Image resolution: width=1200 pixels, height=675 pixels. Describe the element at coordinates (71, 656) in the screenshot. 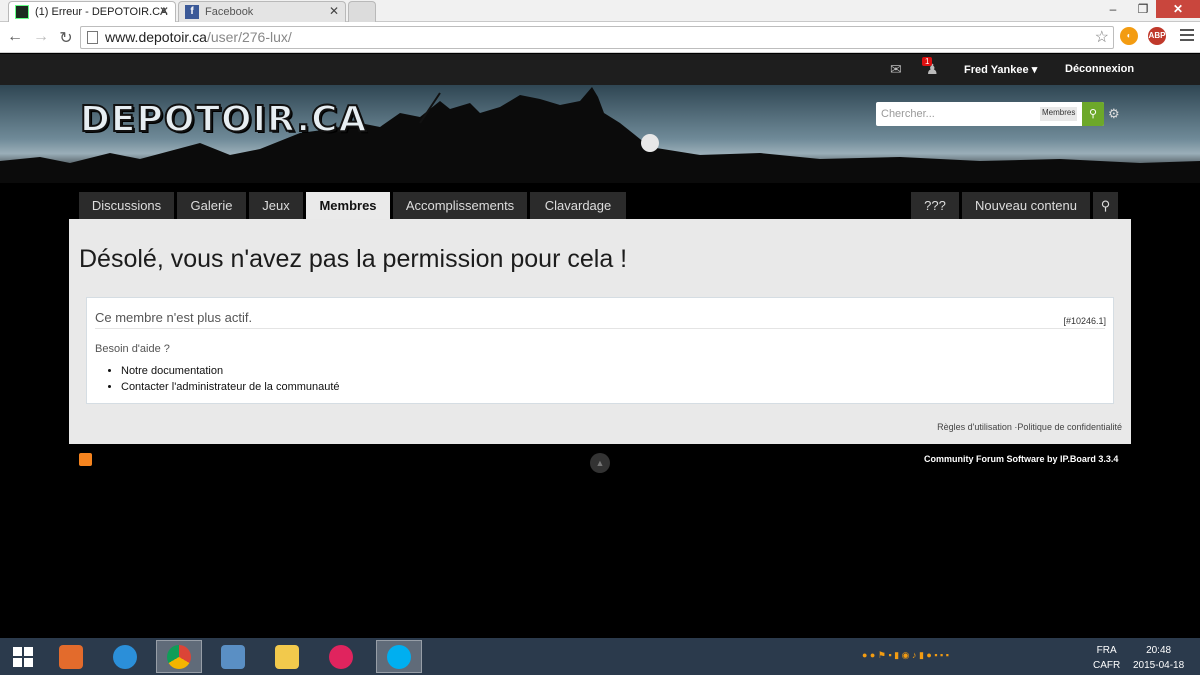

I see `media-player-icon` at that location.